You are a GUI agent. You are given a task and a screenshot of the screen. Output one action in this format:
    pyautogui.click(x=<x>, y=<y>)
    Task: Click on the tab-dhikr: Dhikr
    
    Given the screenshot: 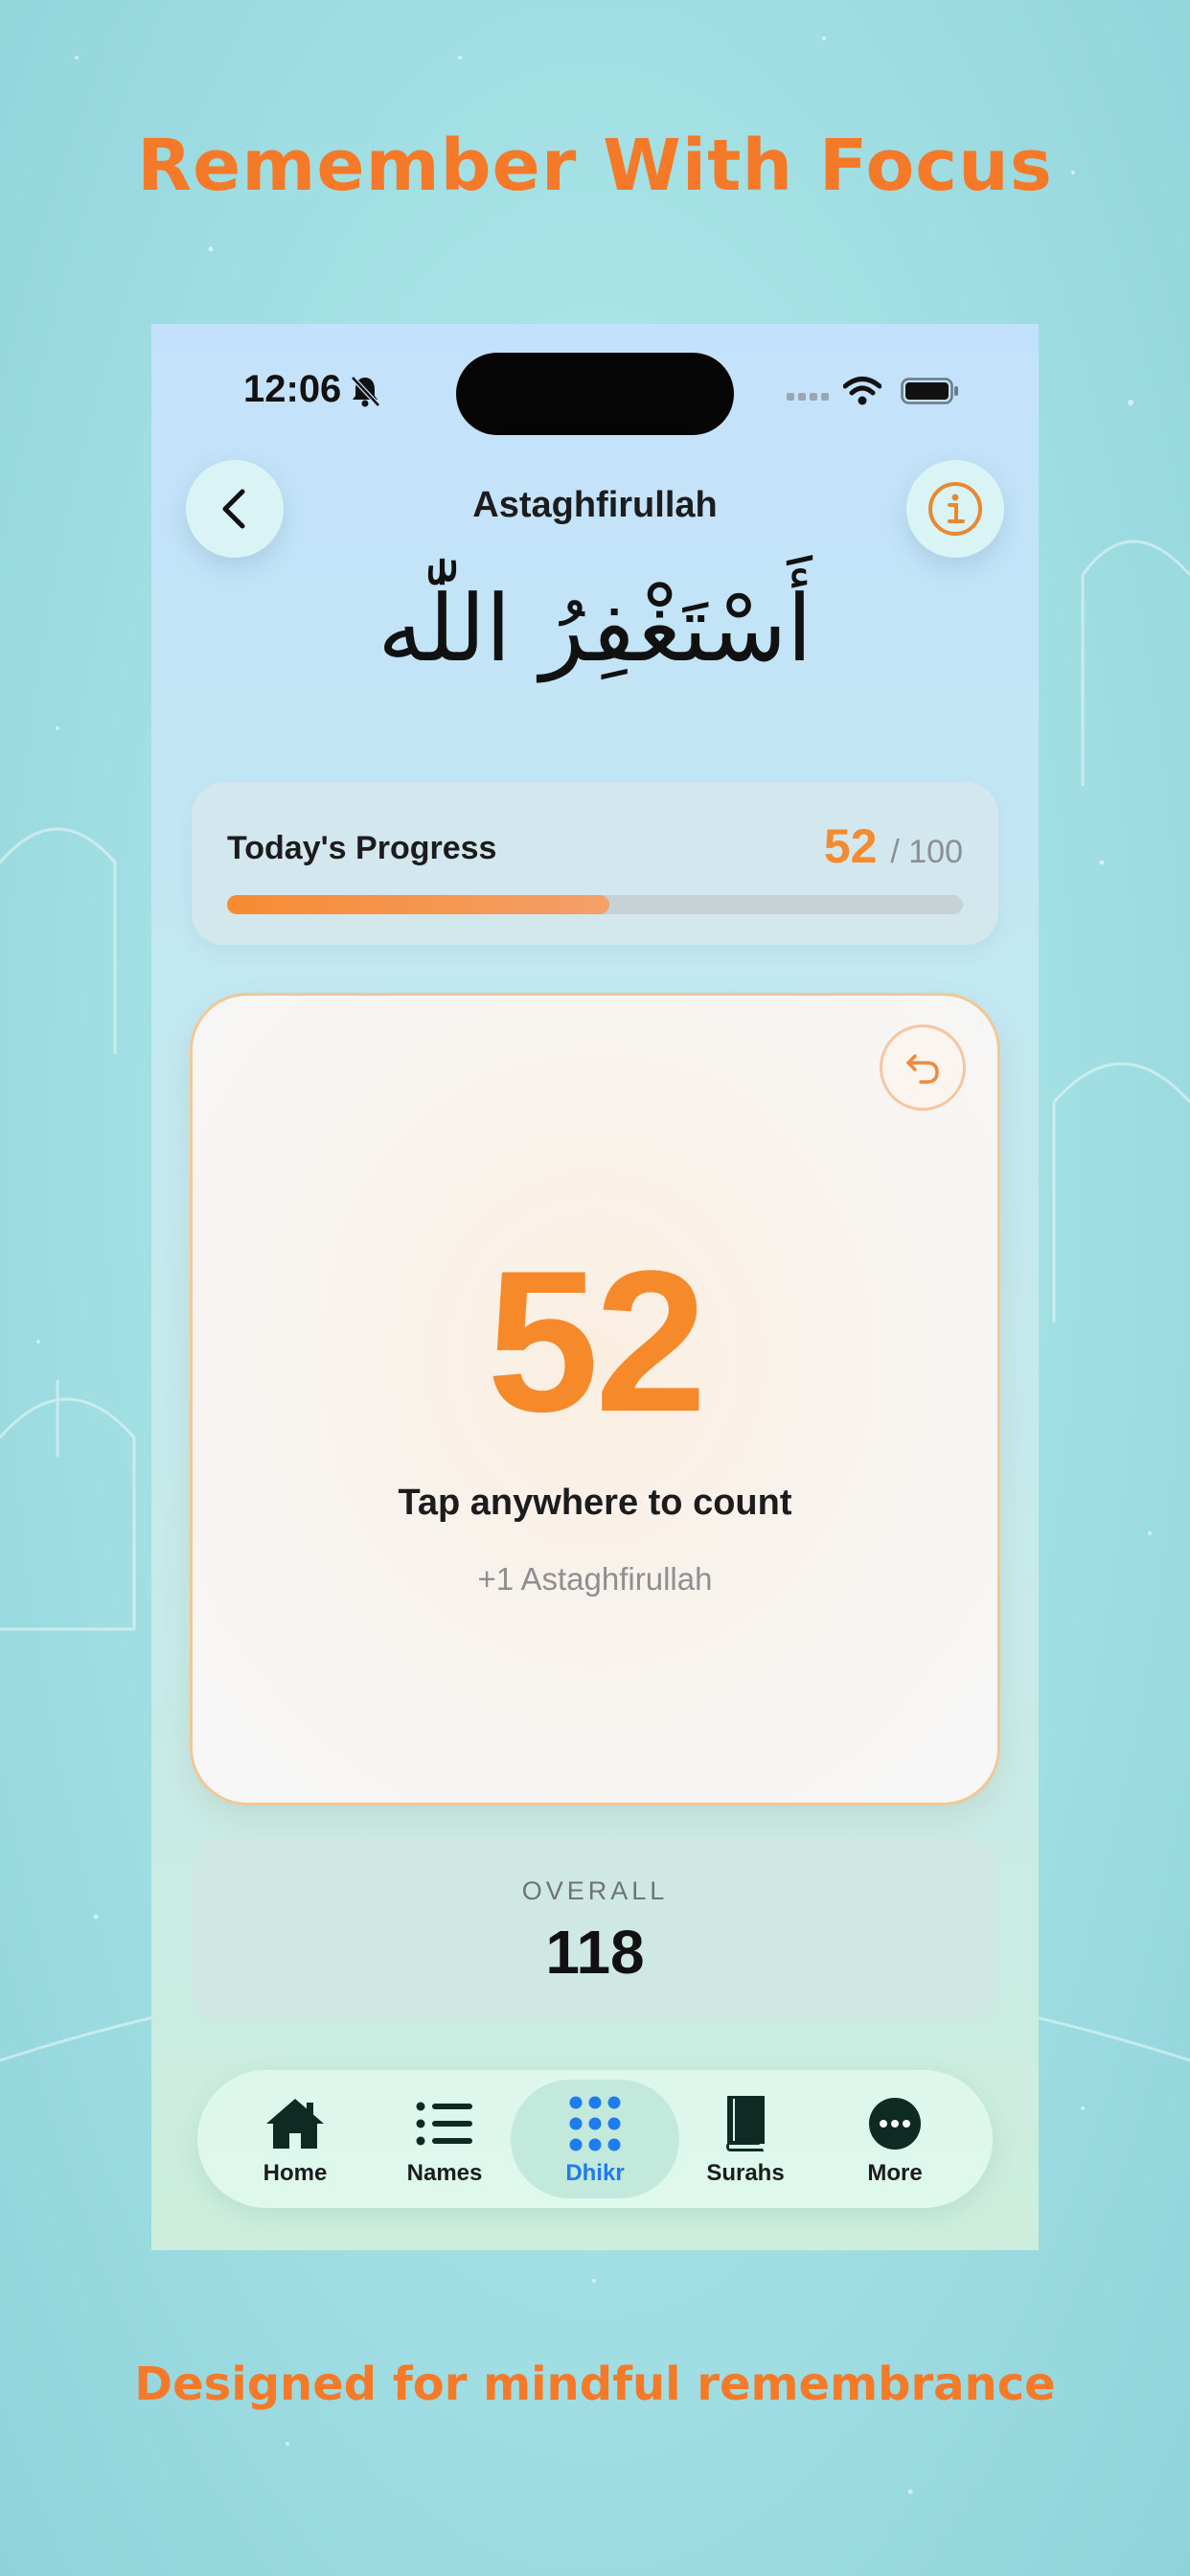 What is the action you would take?
    pyautogui.click(x=595, y=2139)
    